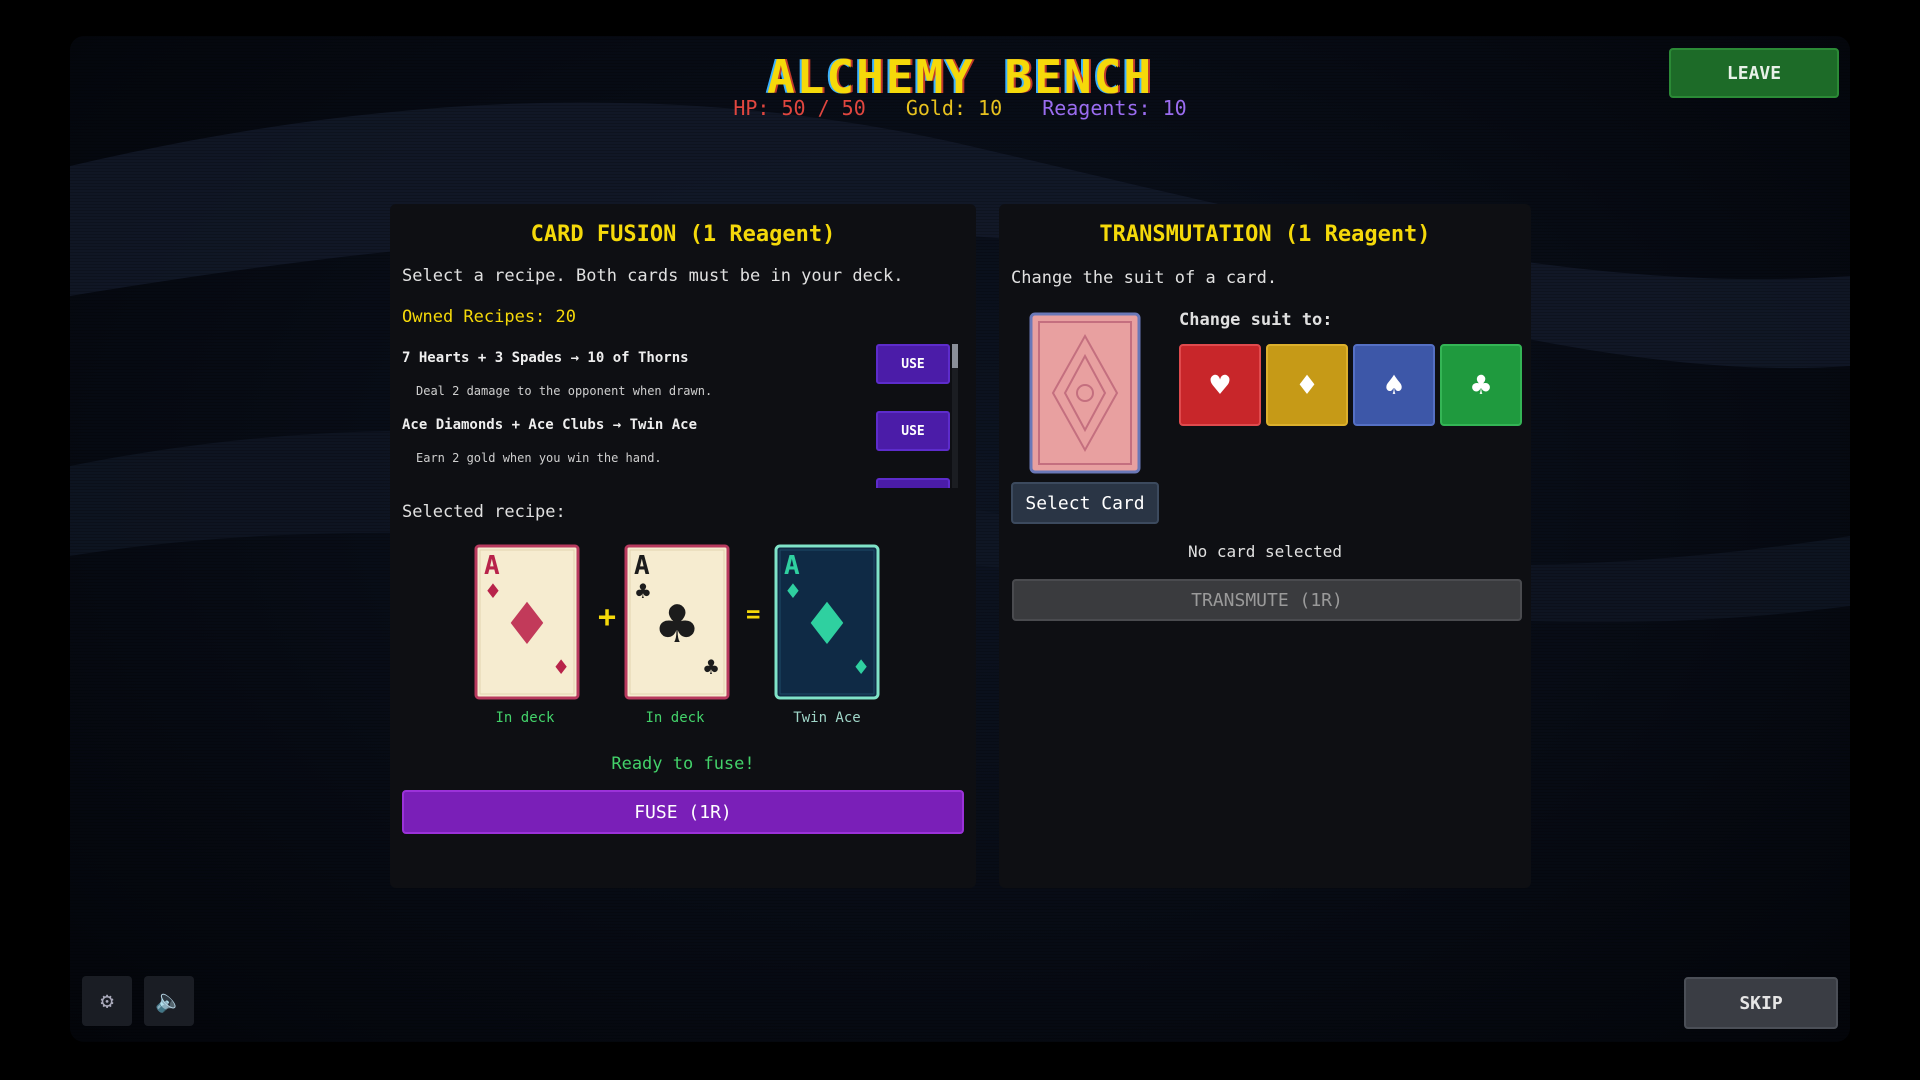 Image resolution: width=1920 pixels, height=1080 pixels. I want to click on recipe-formula: Ace Diamonds + Ace Clubs → Twin Ace, so click(550, 425).